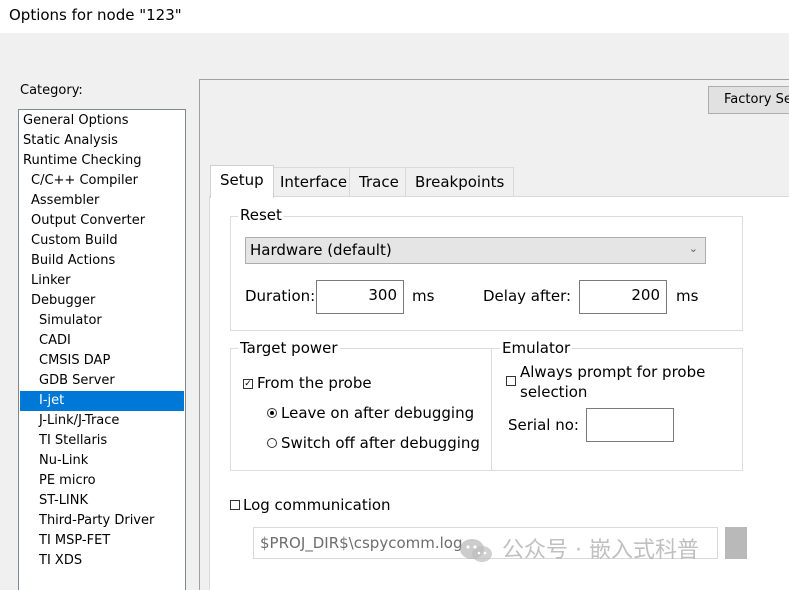  What do you see at coordinates (261, 215) in the screenshot?
I see `reset-group-title: Reset` at bounding box center [261, 215].